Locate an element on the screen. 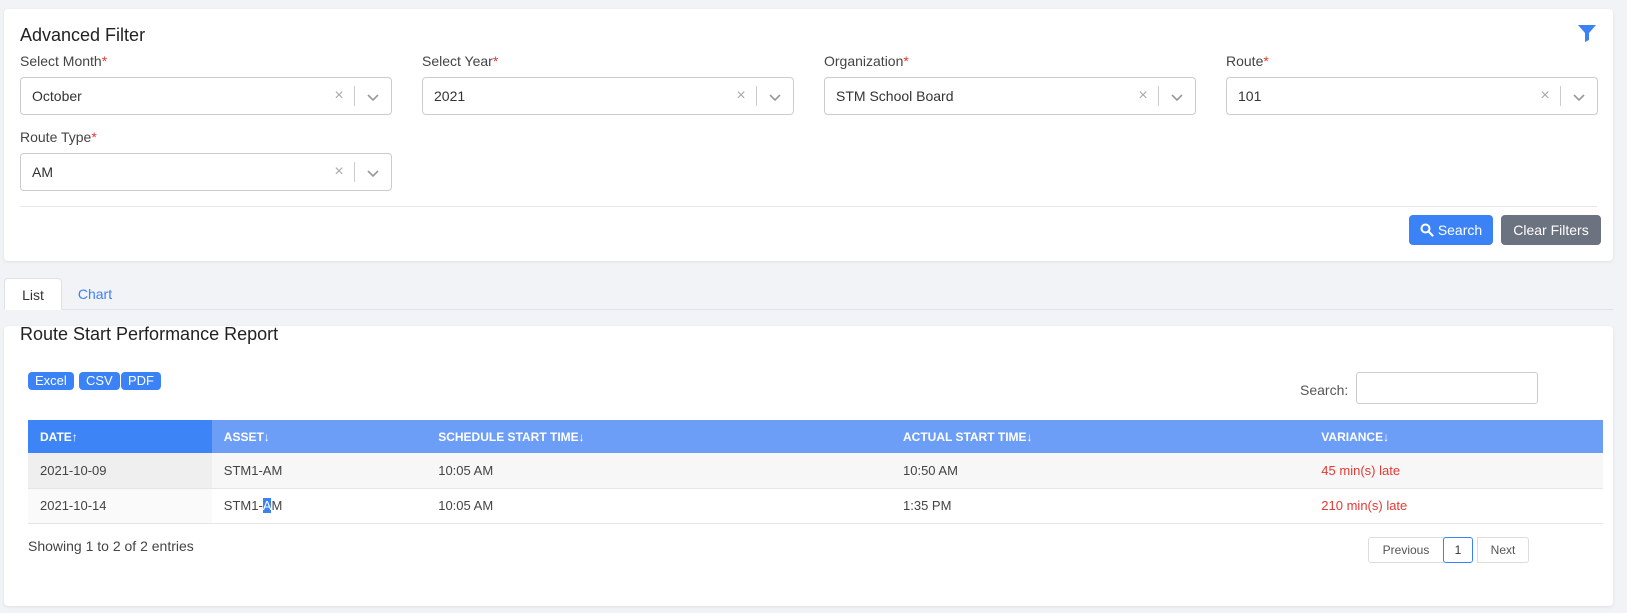  cell-date: 2021-10-14 is located at coordinates (120, 506).